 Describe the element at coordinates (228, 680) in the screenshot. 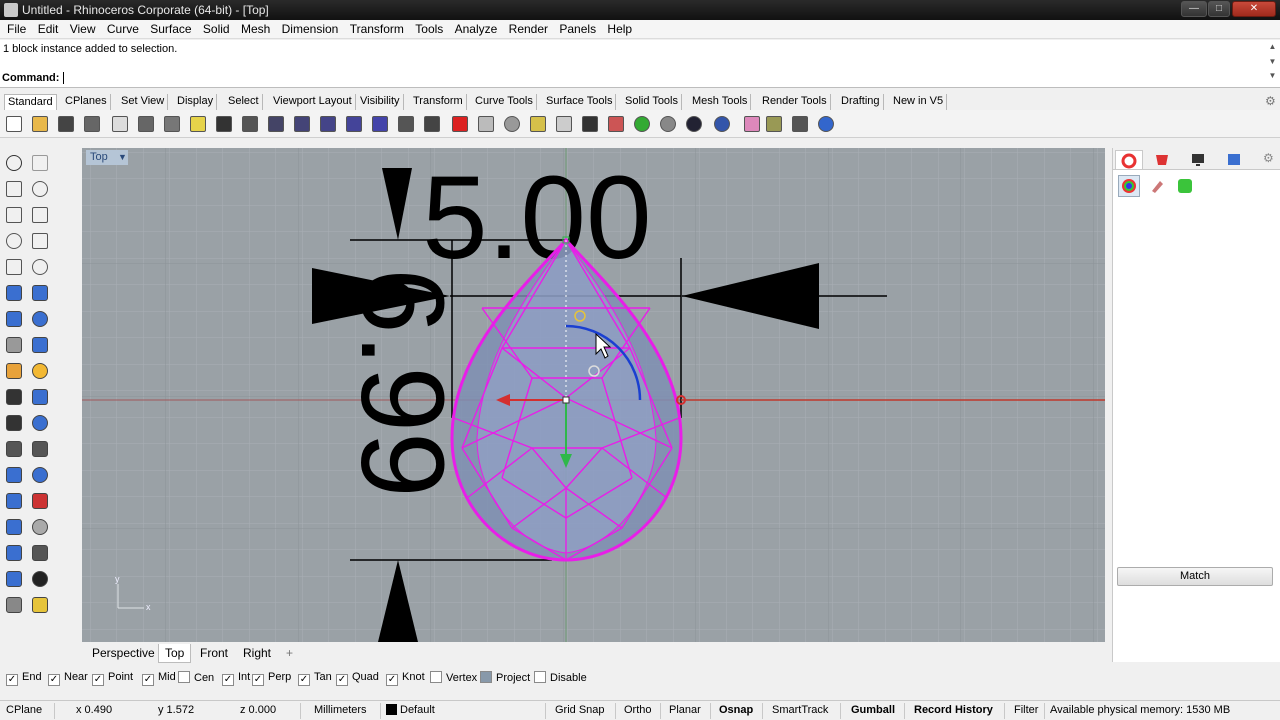

I see `osnap-int-checkbox: ✓` at that location.